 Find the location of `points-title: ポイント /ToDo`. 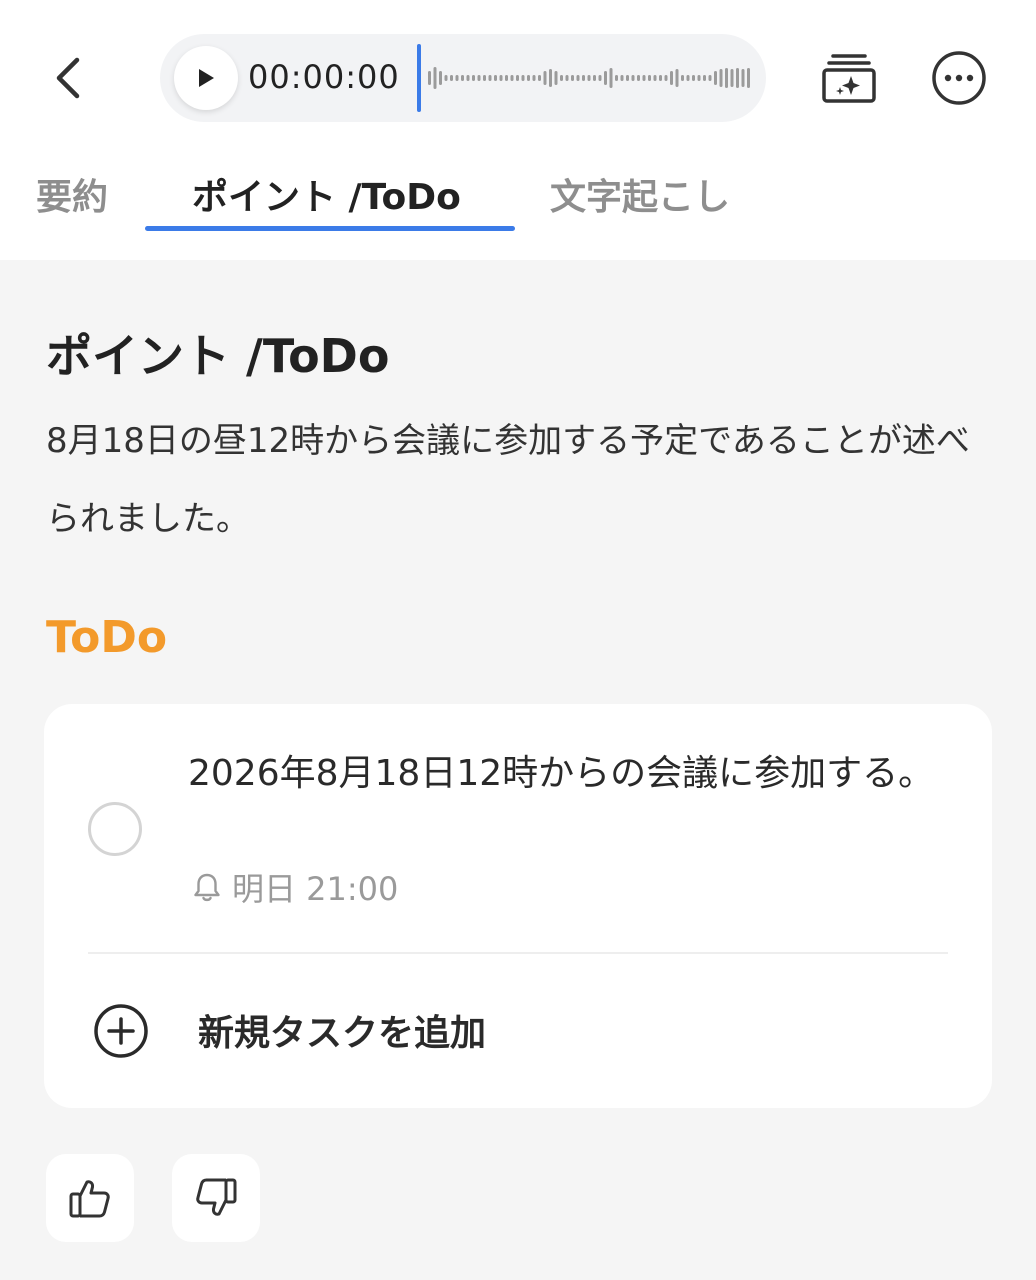

points-title: ポイント /ToDo is located at coordinates (218, 356).